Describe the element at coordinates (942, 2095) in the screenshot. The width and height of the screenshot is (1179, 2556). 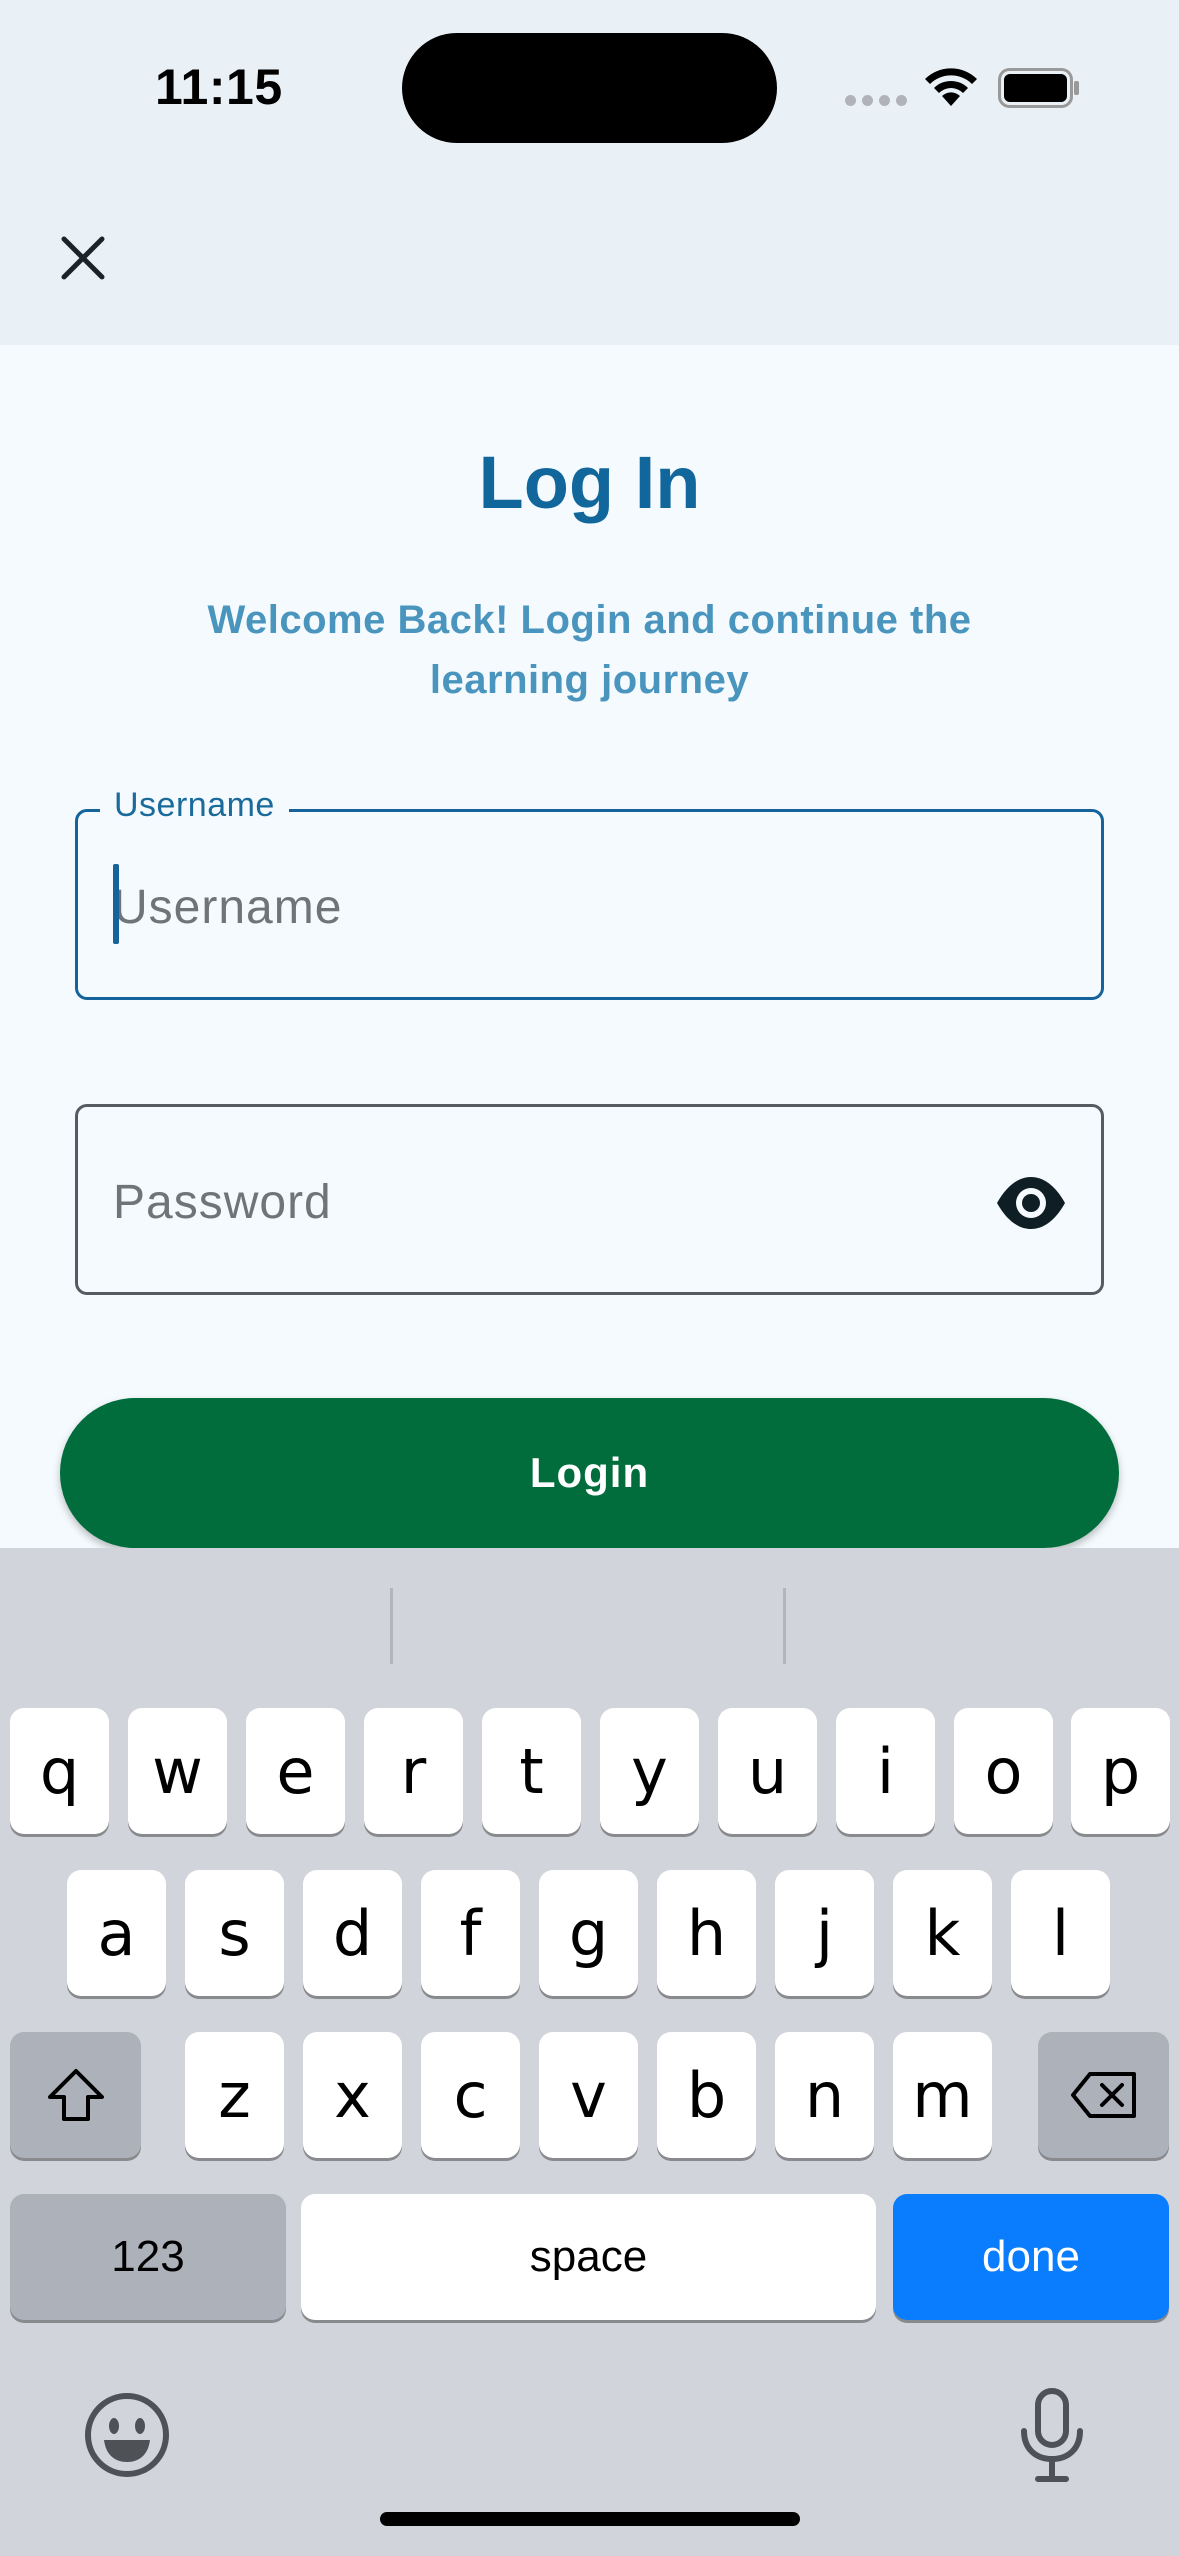
I see `key-m: m` at that location.